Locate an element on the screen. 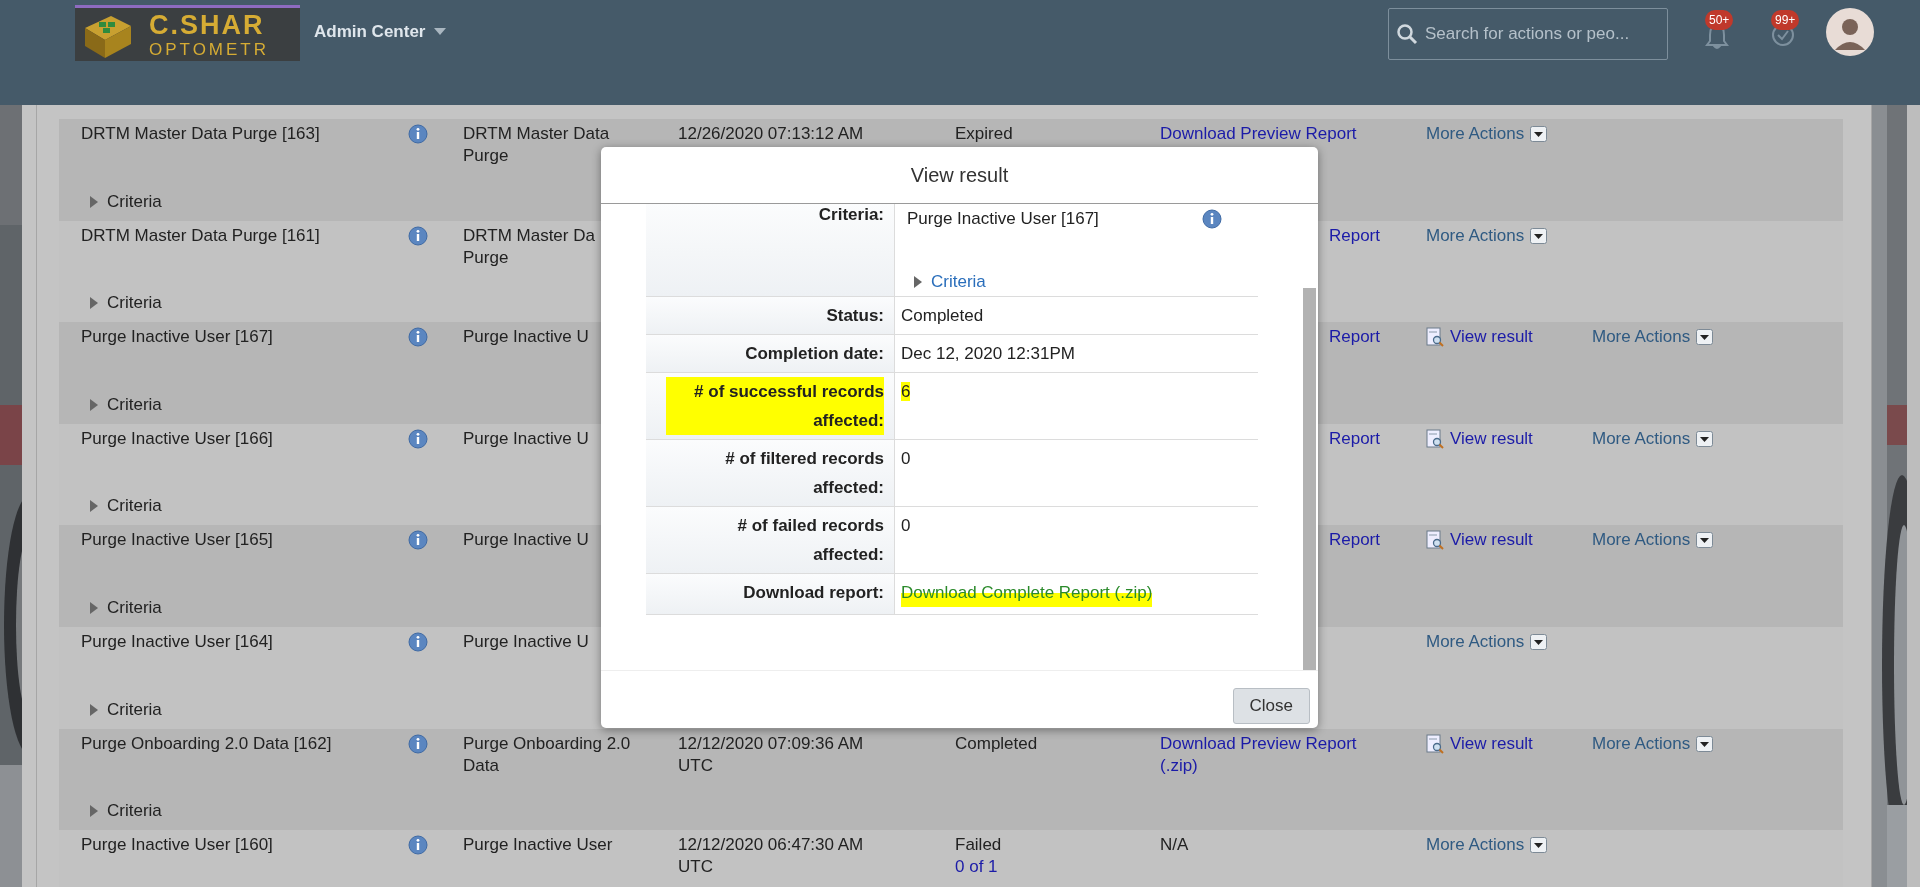  job-type: DRTM Master Da Purge is located at coordinates (529, 246).